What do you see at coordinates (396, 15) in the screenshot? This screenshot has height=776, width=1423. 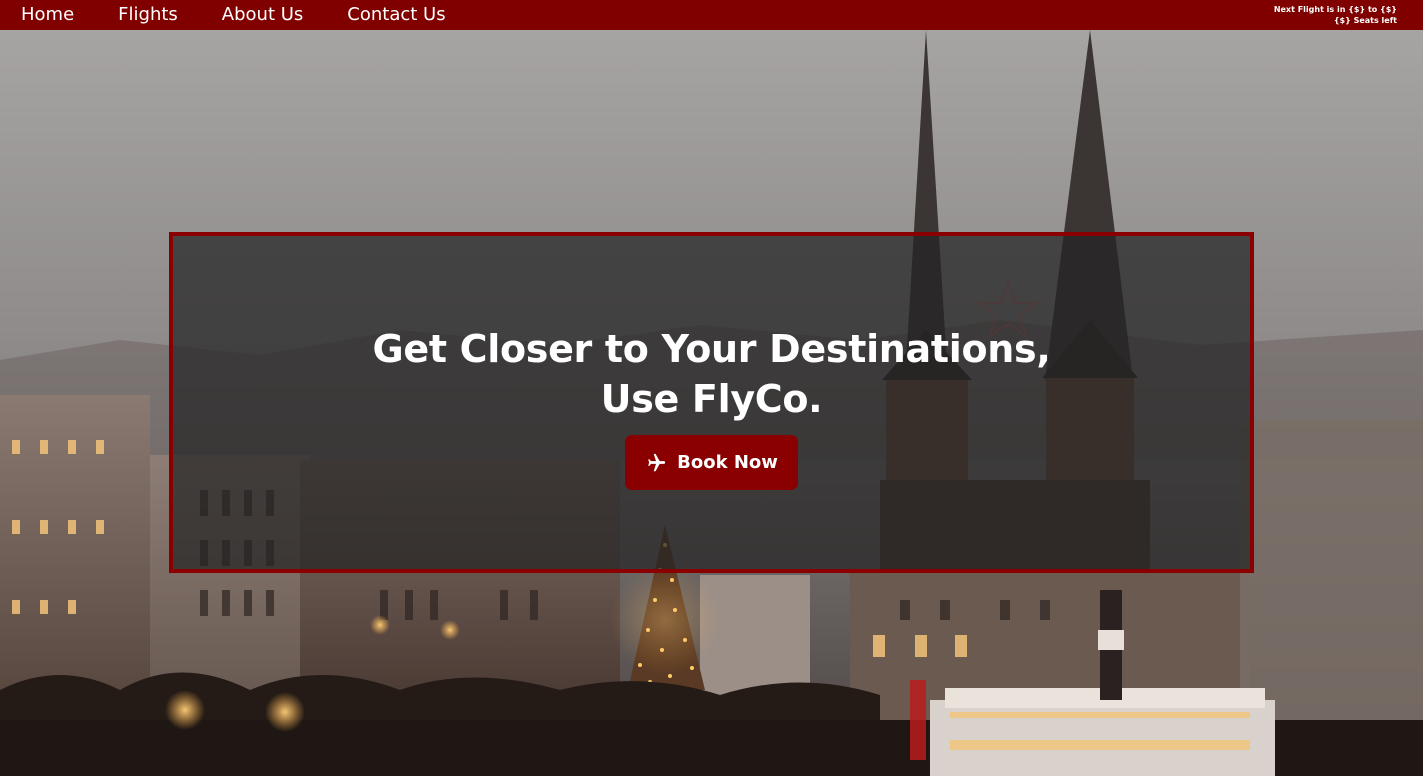 I see `nav-link-contact-us: Contact Us` at bounding box center [396, 15].